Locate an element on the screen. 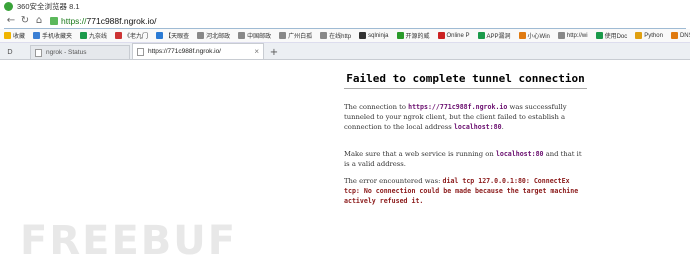 The width and height of the screenshot is (690, 272). bookmark-item: 《老九门 is located at coordinates (131, 35).